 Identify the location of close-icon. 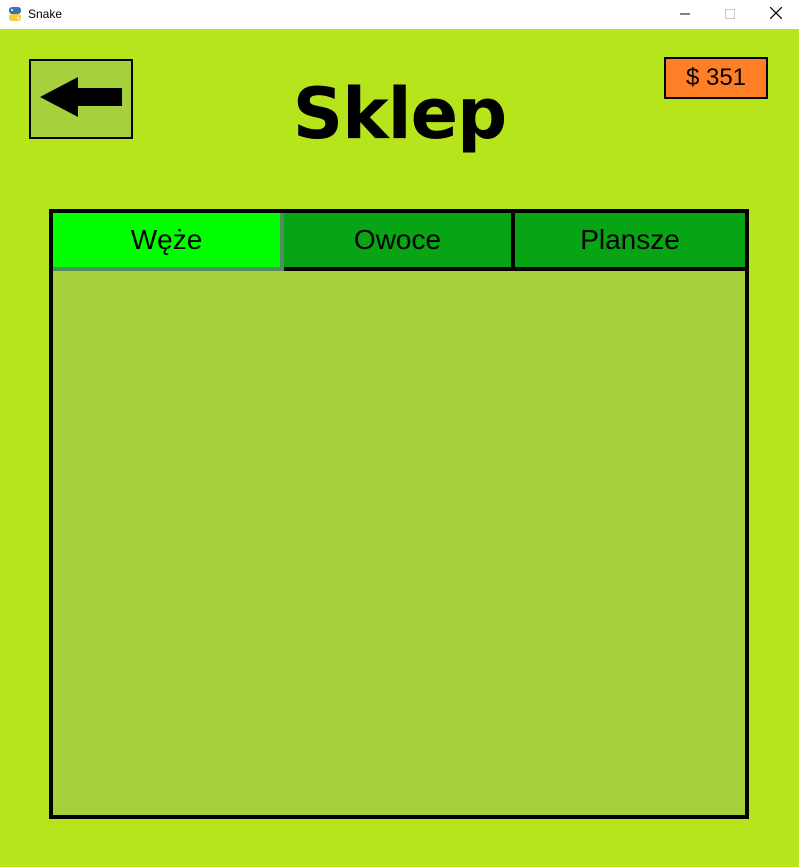
(776, 15).